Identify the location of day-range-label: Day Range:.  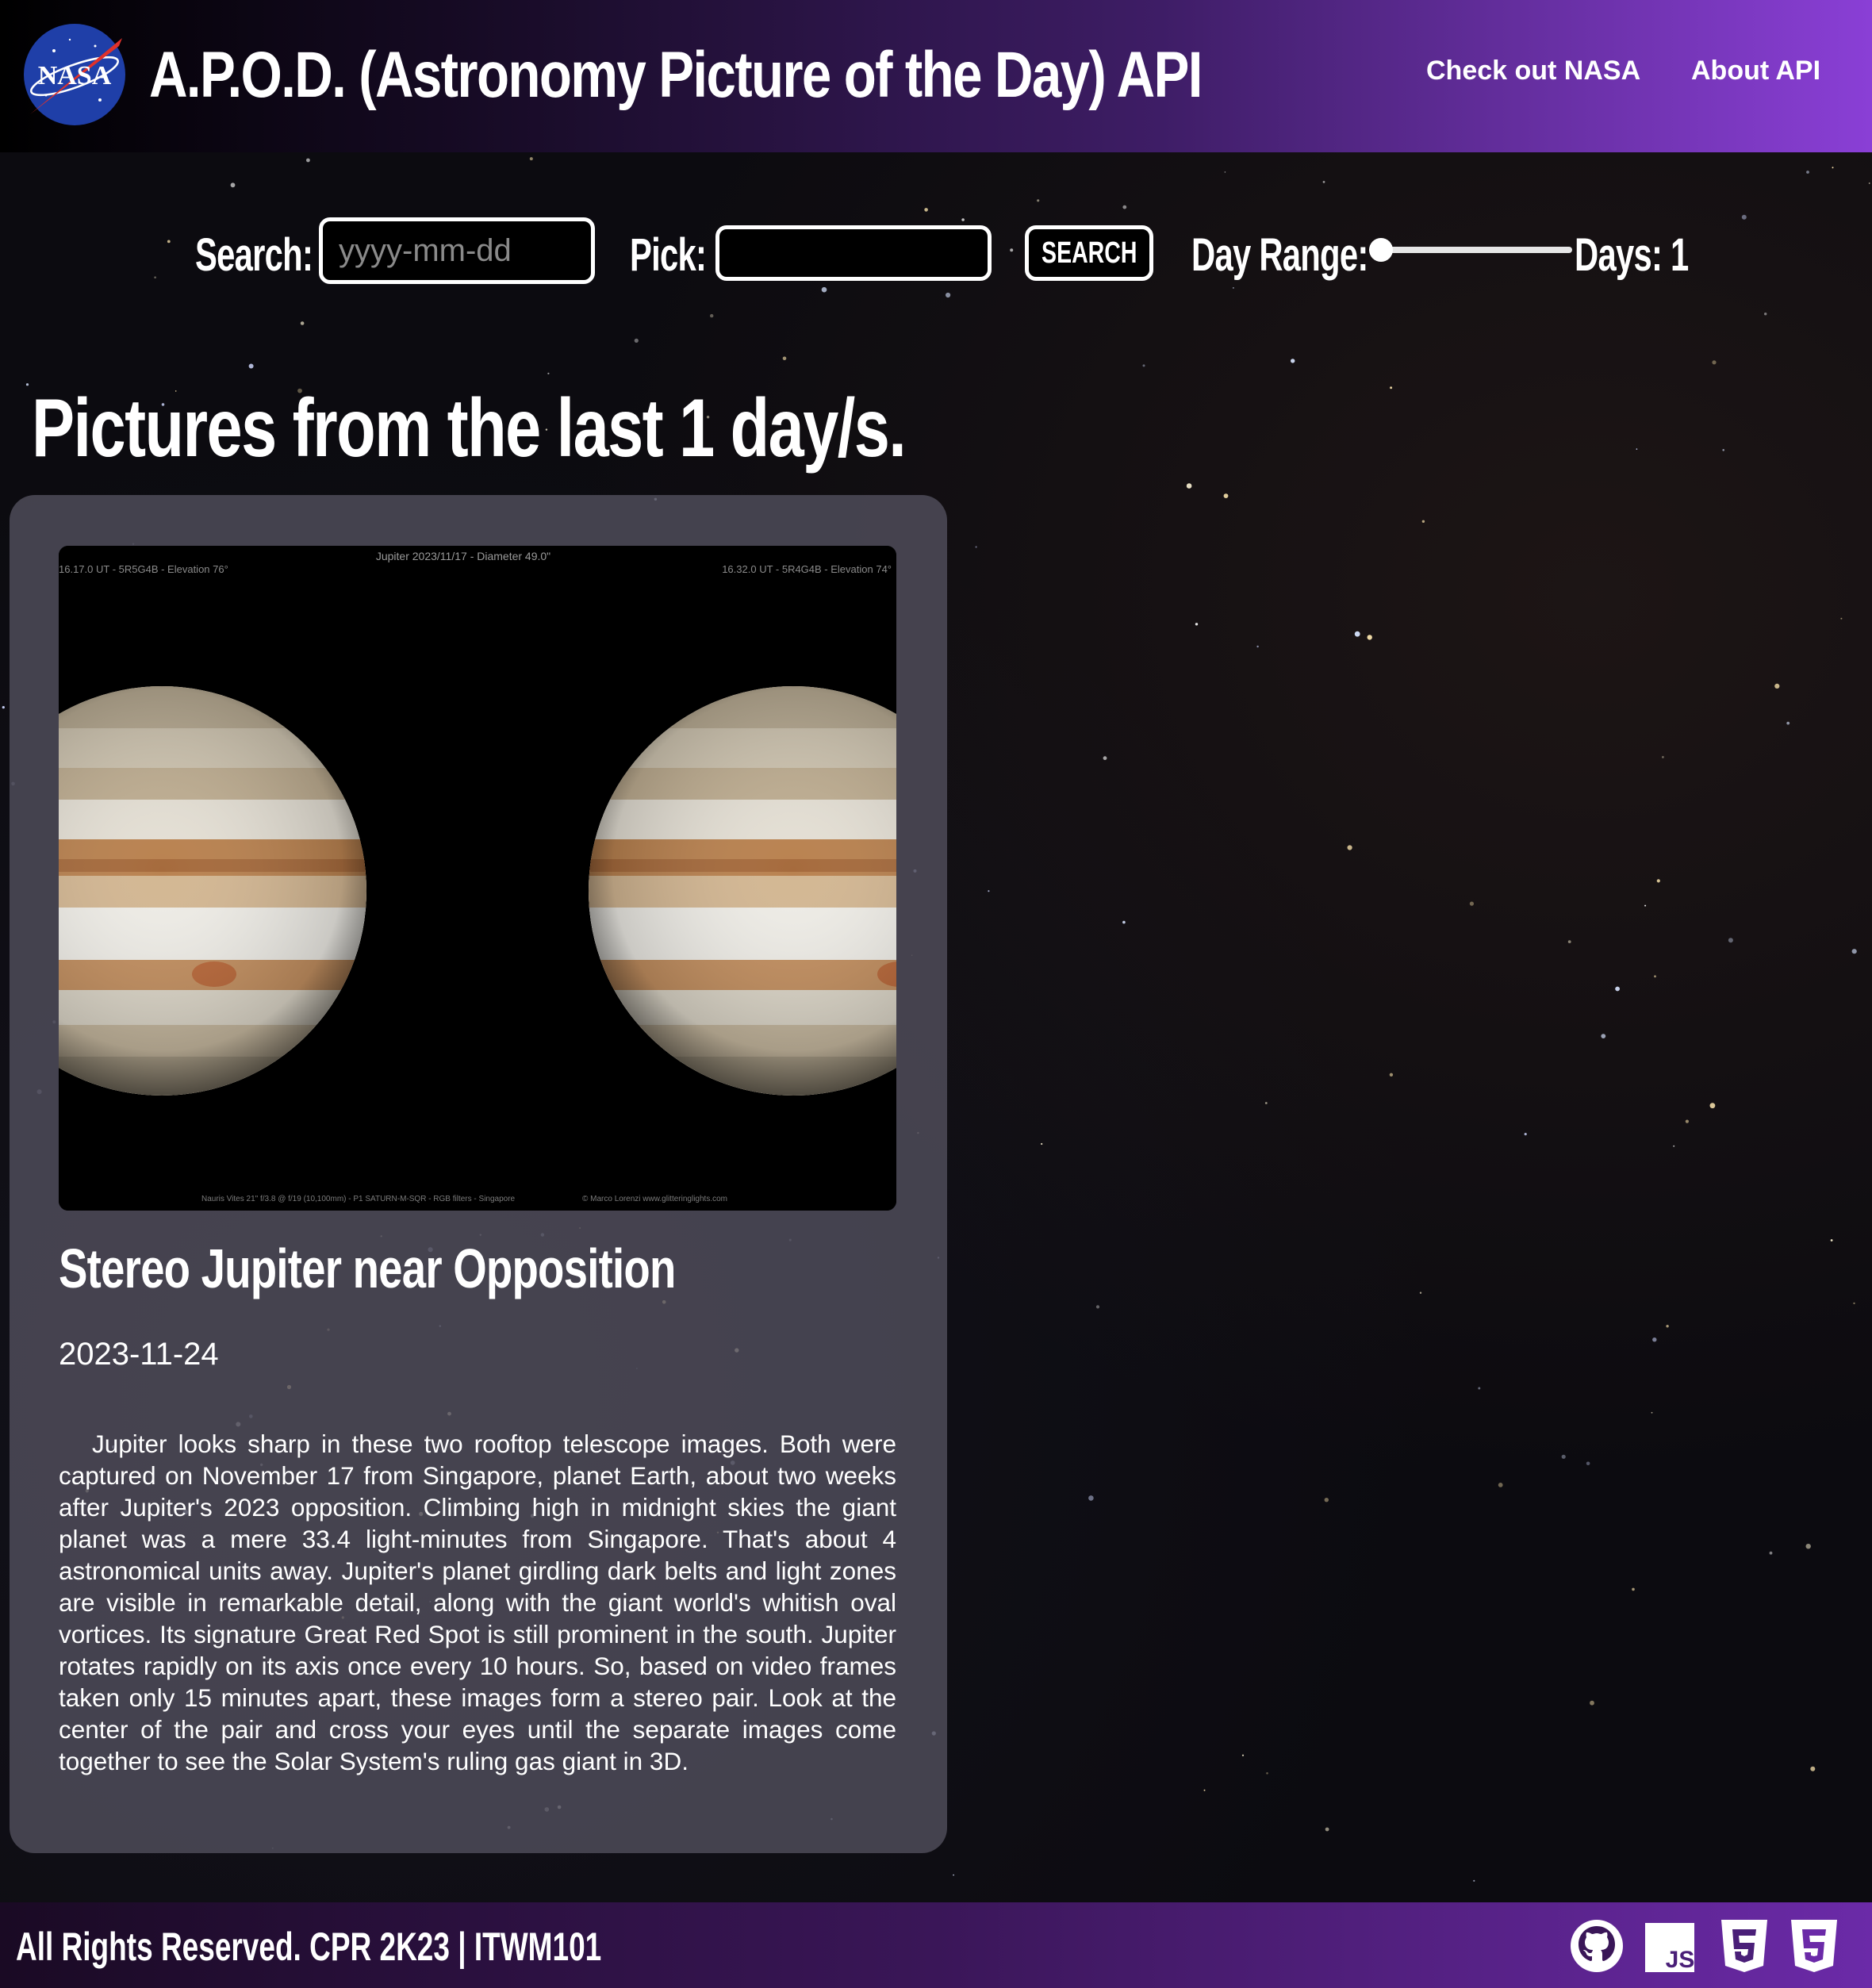
(1279, 255).